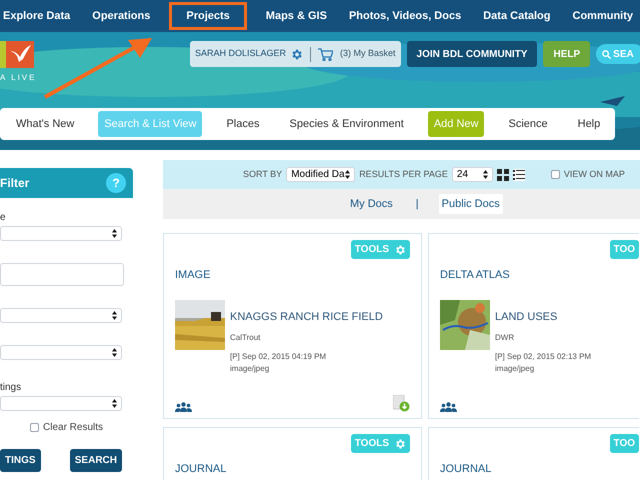  I want to click on field-label: tings, so click(11, 388).